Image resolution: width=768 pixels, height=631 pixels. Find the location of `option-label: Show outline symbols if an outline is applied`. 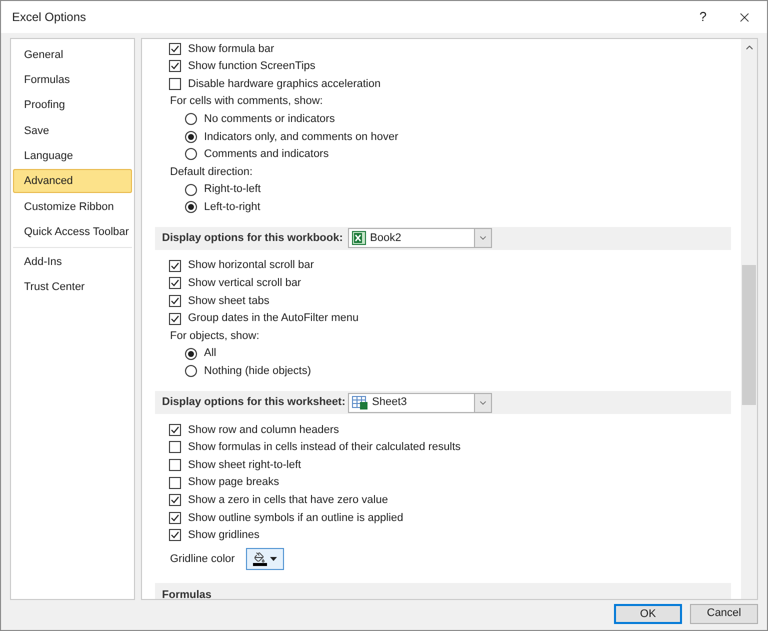

option-label: Show outline symbols if an outline is applied is located at coordinates (296, 518).